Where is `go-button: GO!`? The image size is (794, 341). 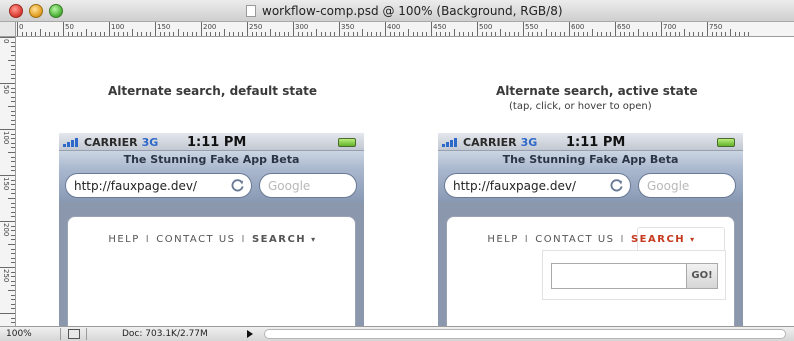 go-button: GO! is located at coordinates (702, 276).